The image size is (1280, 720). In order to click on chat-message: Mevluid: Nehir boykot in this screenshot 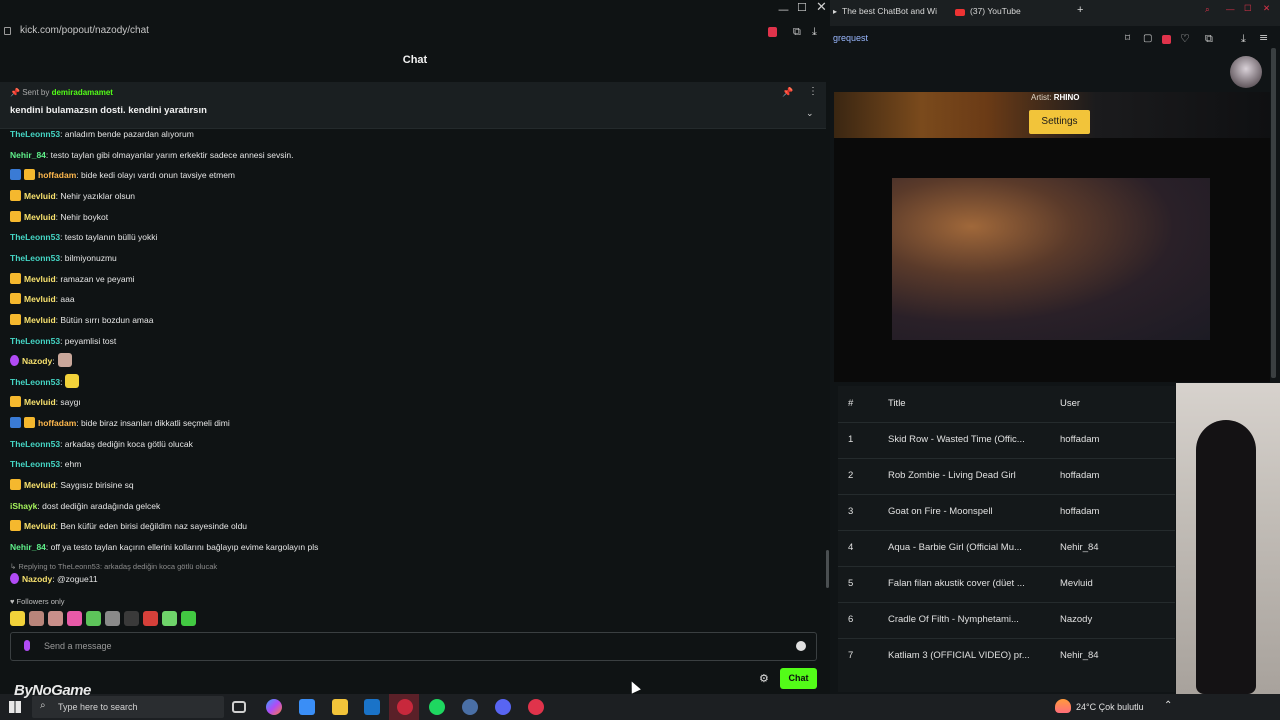, I will do `click(59, 217)`.